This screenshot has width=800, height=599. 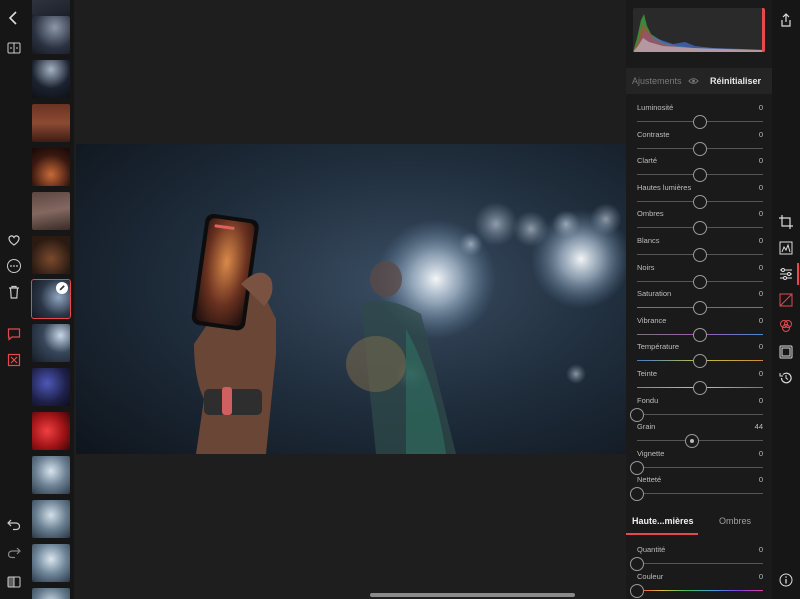 I want to click on heart-icon, so click(x=14, y=240).